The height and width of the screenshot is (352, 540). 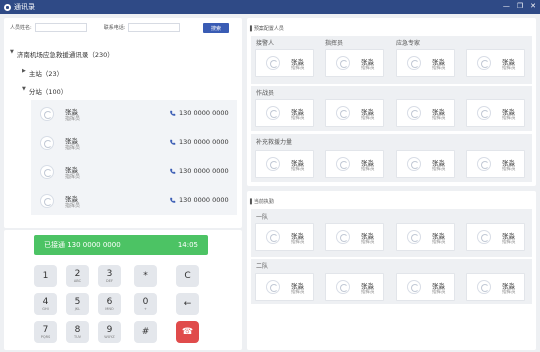 What do you see at coordinates (77, 281) in the screenshot?
I see `key-sublabel: ABC` at bounding box center [77, 281].